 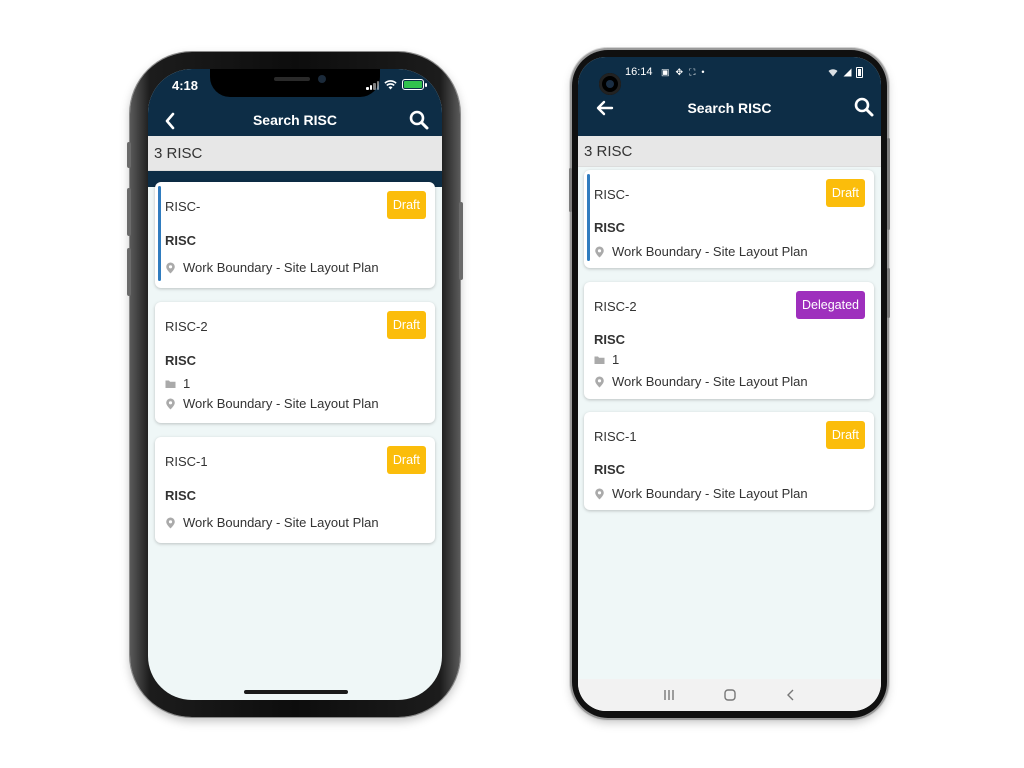 I want to click on volume-down-button, so click(x=129, y=272).